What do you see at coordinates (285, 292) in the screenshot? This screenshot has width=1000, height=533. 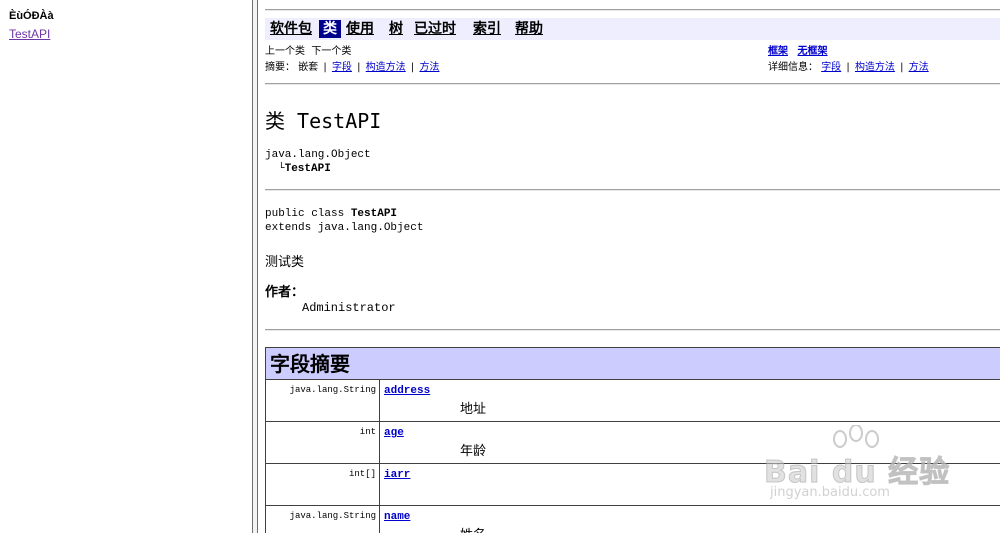 I see `author-label: 作者：` at bounding box center [285, 292].